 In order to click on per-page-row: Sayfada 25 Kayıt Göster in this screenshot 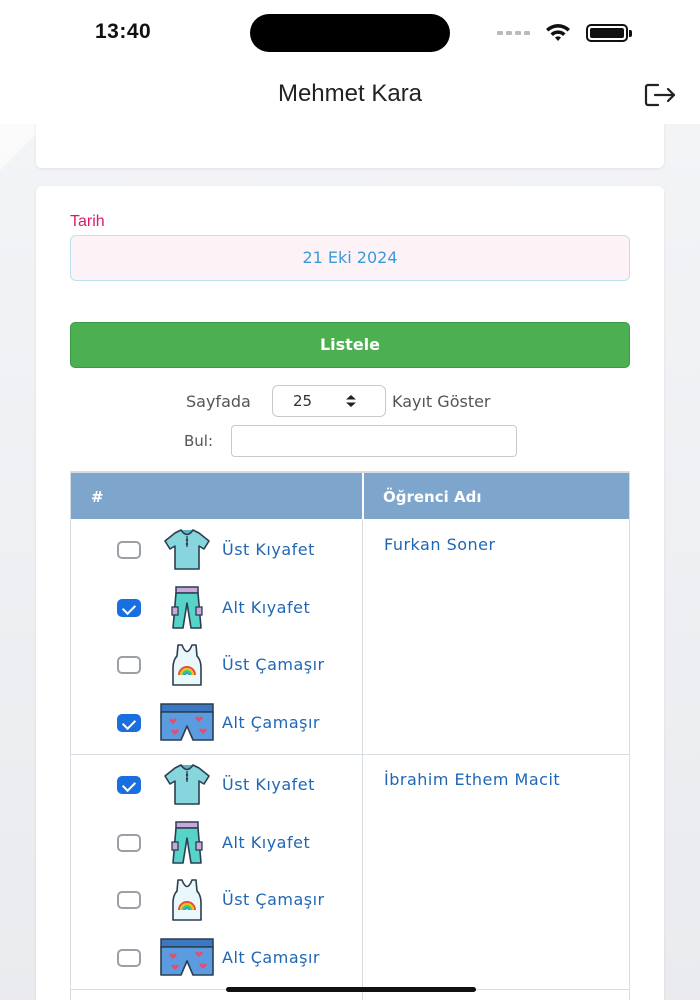, I will do `click(350, 402)`.